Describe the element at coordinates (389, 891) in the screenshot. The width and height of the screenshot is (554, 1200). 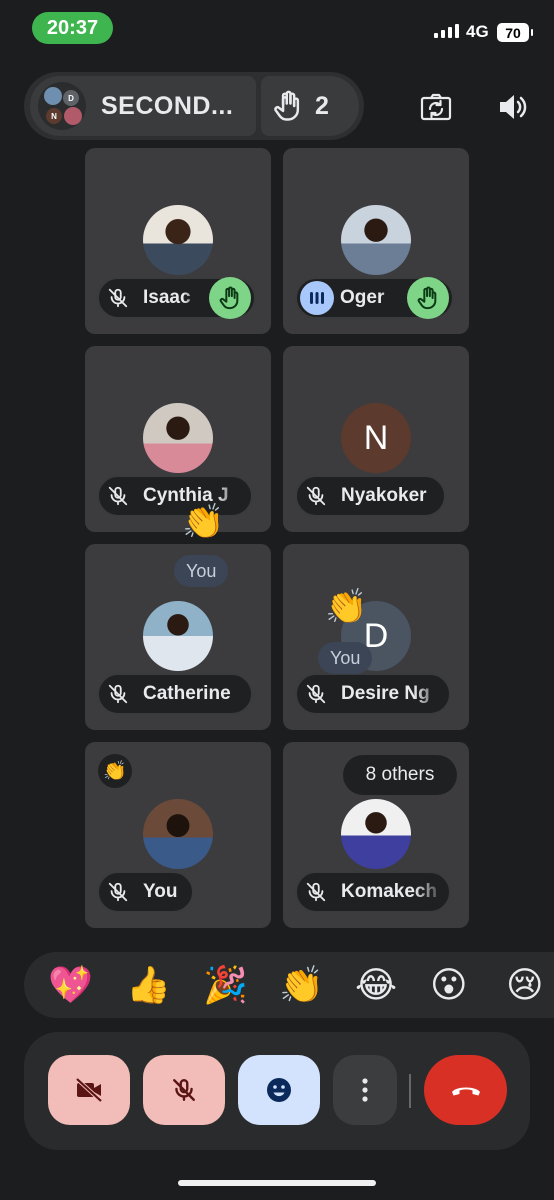
I see `participant-name: Komakech` at that location.